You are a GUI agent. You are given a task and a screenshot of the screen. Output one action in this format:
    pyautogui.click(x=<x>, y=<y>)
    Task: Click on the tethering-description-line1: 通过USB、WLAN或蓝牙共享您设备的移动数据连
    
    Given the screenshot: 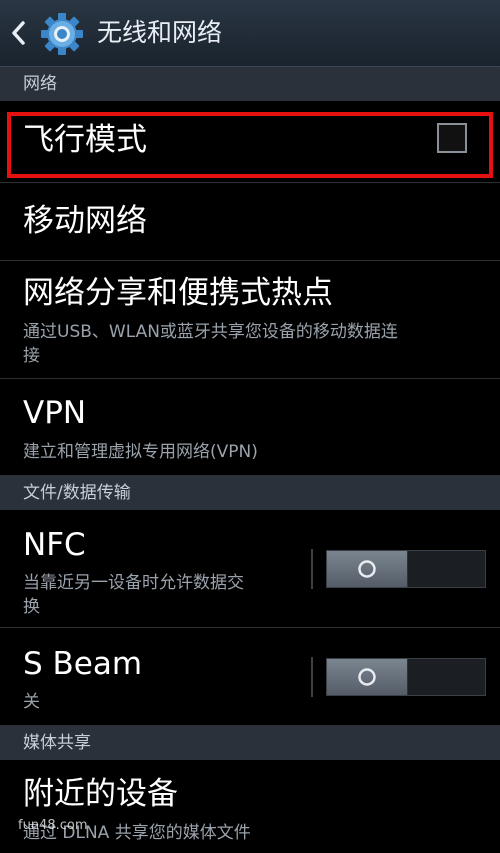 What is the action you would take?
    pyautogui.click(x=210, y=332)
    